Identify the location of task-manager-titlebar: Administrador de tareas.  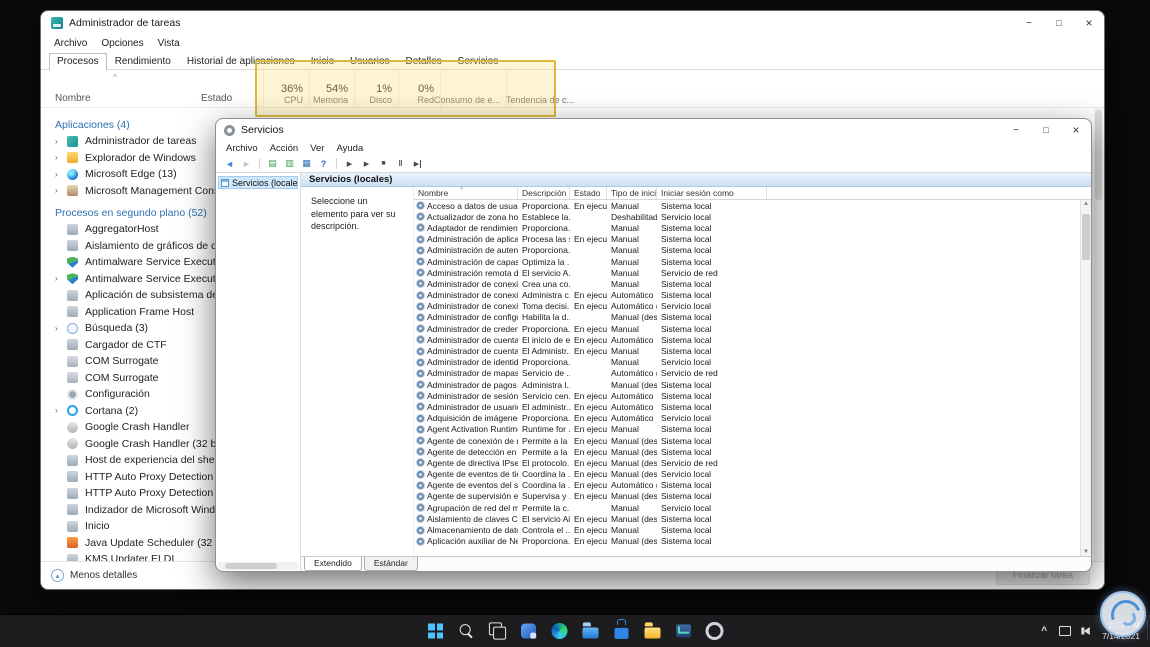
(572, 23).